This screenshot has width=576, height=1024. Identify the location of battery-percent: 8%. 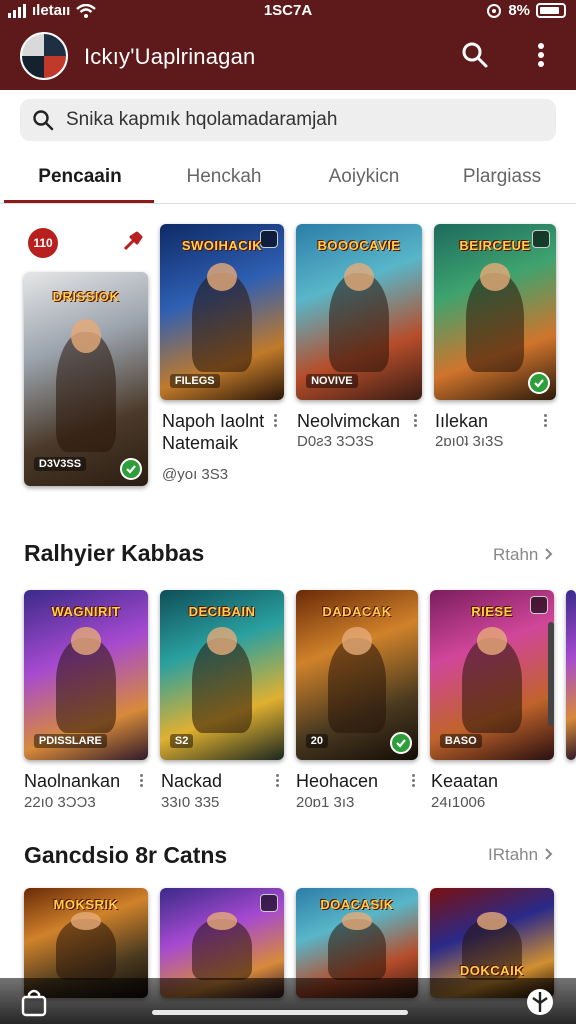
(519, 10).